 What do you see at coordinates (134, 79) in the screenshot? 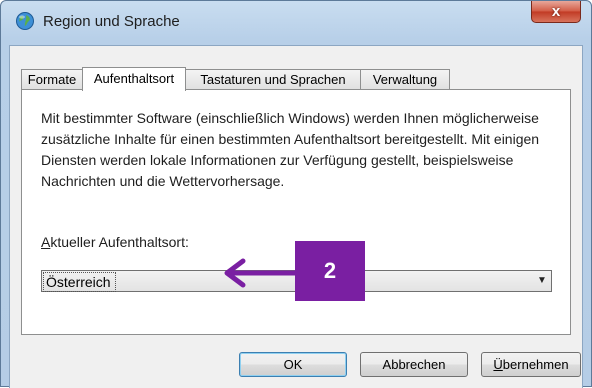
I see `tab-aufenthaltsort: Aufenthaltsort` at bounding box center [134, 79].